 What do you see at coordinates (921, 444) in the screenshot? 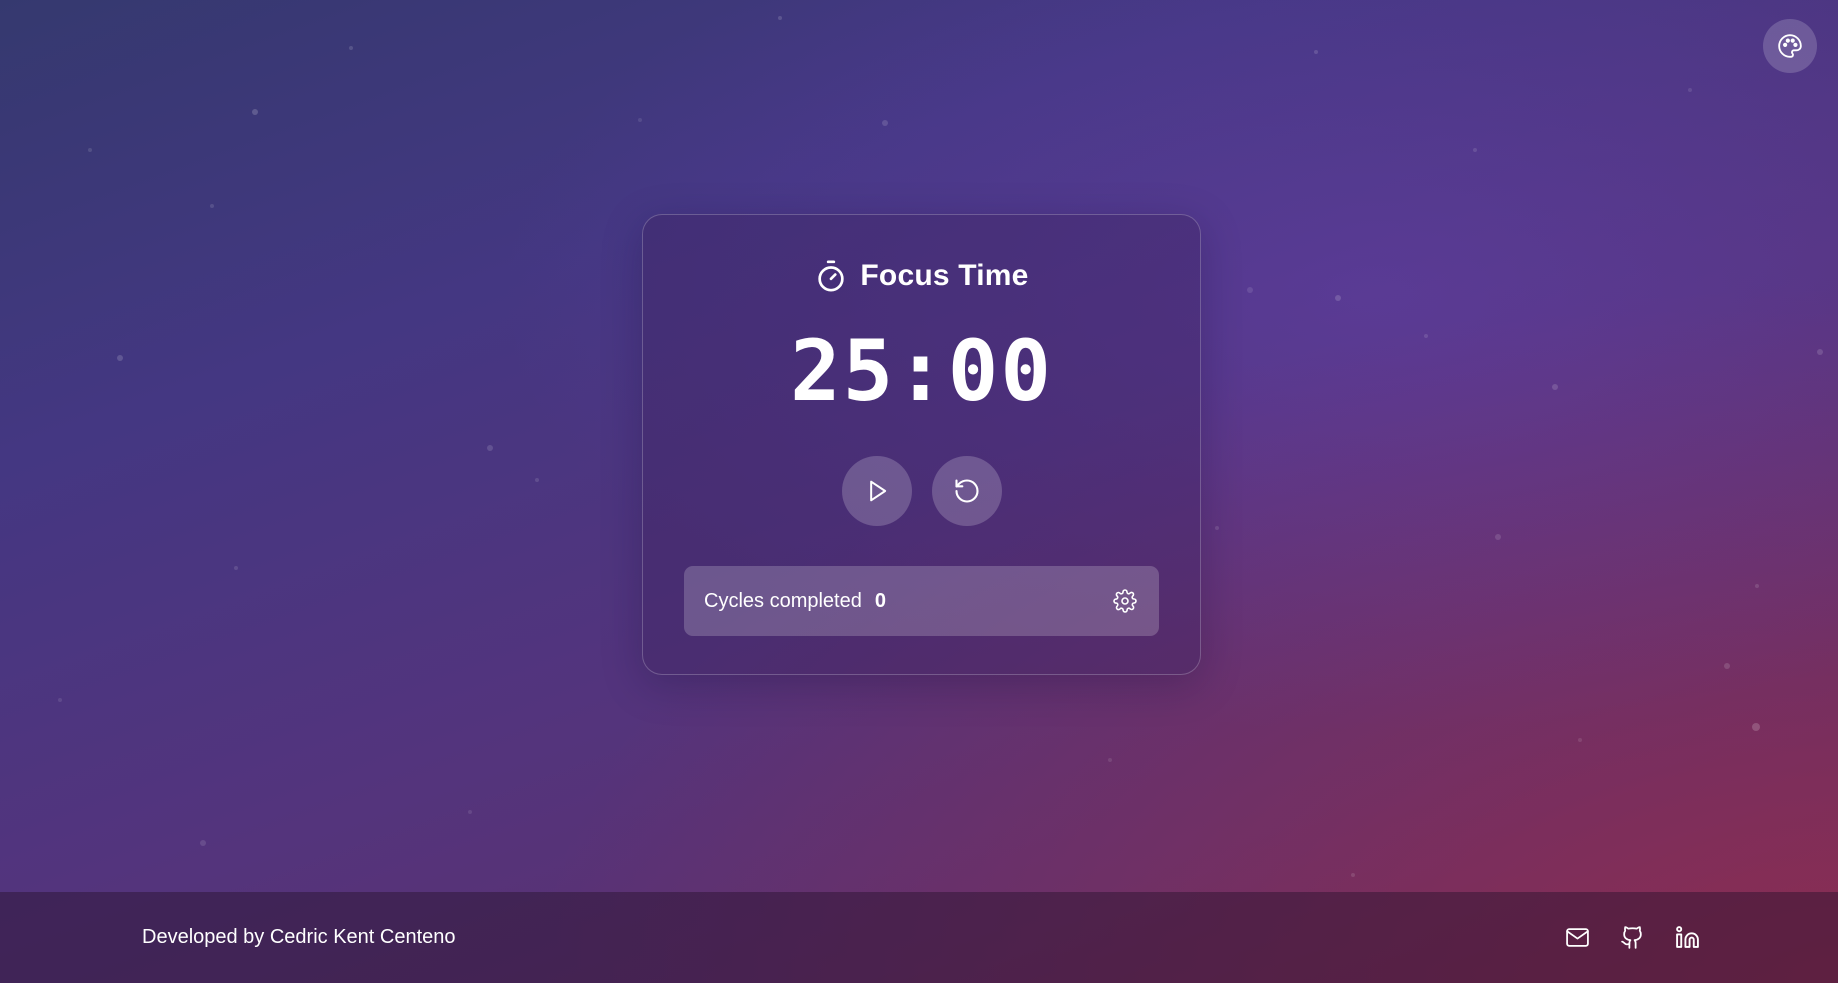
I see `timer-card: Focus Time 25:00 Cycles completed 0` at bounding box center [921, 444].